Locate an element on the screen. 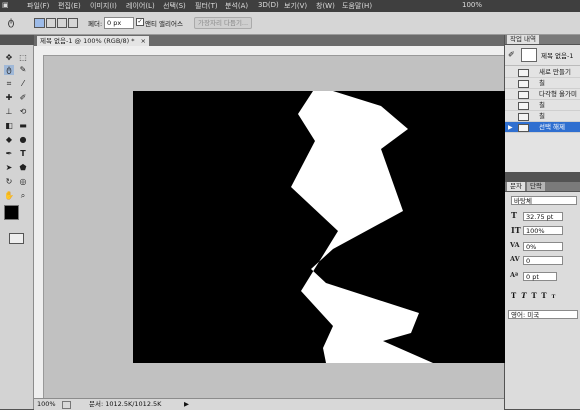  text-style-buttons: TTTTT is located at coordinates (535, 295).